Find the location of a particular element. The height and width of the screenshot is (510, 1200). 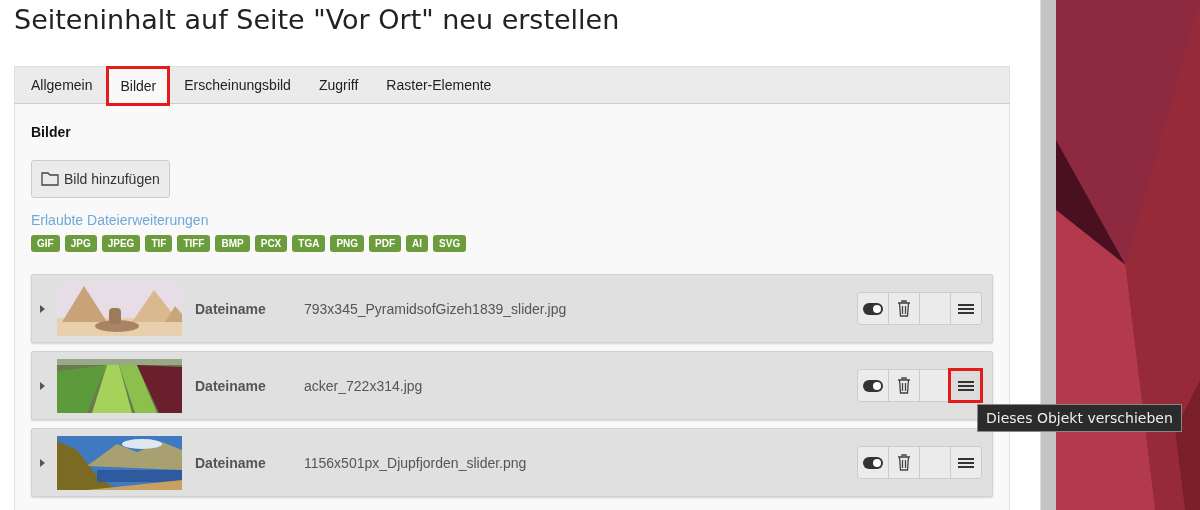

extension-tag: JPEG is located at coordinates (121, 243).